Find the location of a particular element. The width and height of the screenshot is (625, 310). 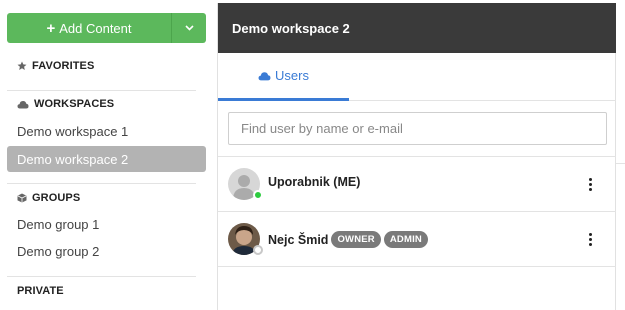

user-search-bar is located at coordinates (417, 129).